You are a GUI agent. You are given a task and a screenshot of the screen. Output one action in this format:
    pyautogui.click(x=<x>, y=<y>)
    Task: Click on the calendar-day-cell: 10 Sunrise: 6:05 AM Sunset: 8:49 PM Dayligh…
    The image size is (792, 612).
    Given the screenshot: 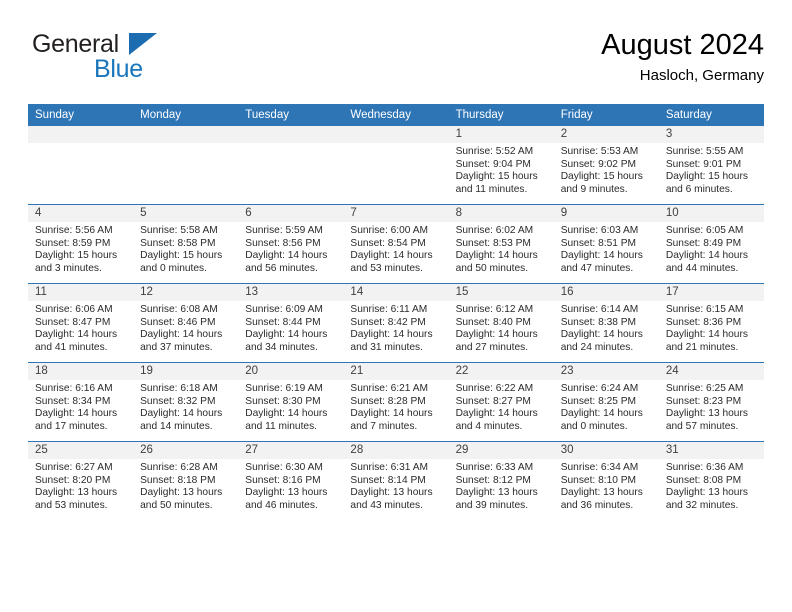 What is the action you would take?
    pyautogui.click(x=711, y=244)
    